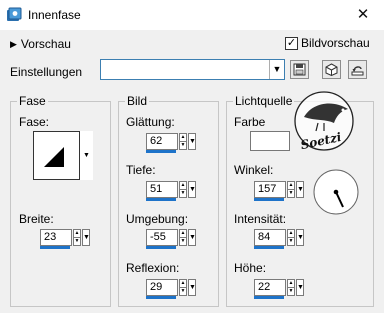 Image resolution: width=384 pixels, height=313 pixels. Describe the element at coordinates (250, 268) in the screenshot. I see `hoehe-label: Höhe:` at that location.